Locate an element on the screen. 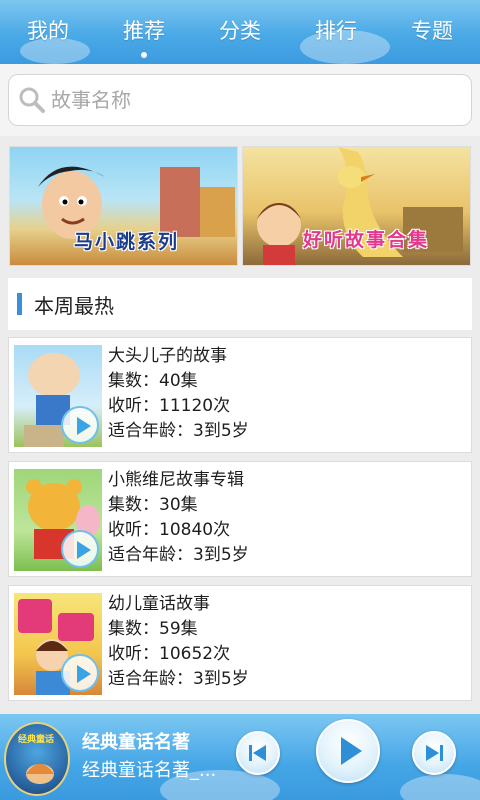 This screenshot has height=800, width=480. player-title: 经典童话名著 is located at coordinates (136, 742).